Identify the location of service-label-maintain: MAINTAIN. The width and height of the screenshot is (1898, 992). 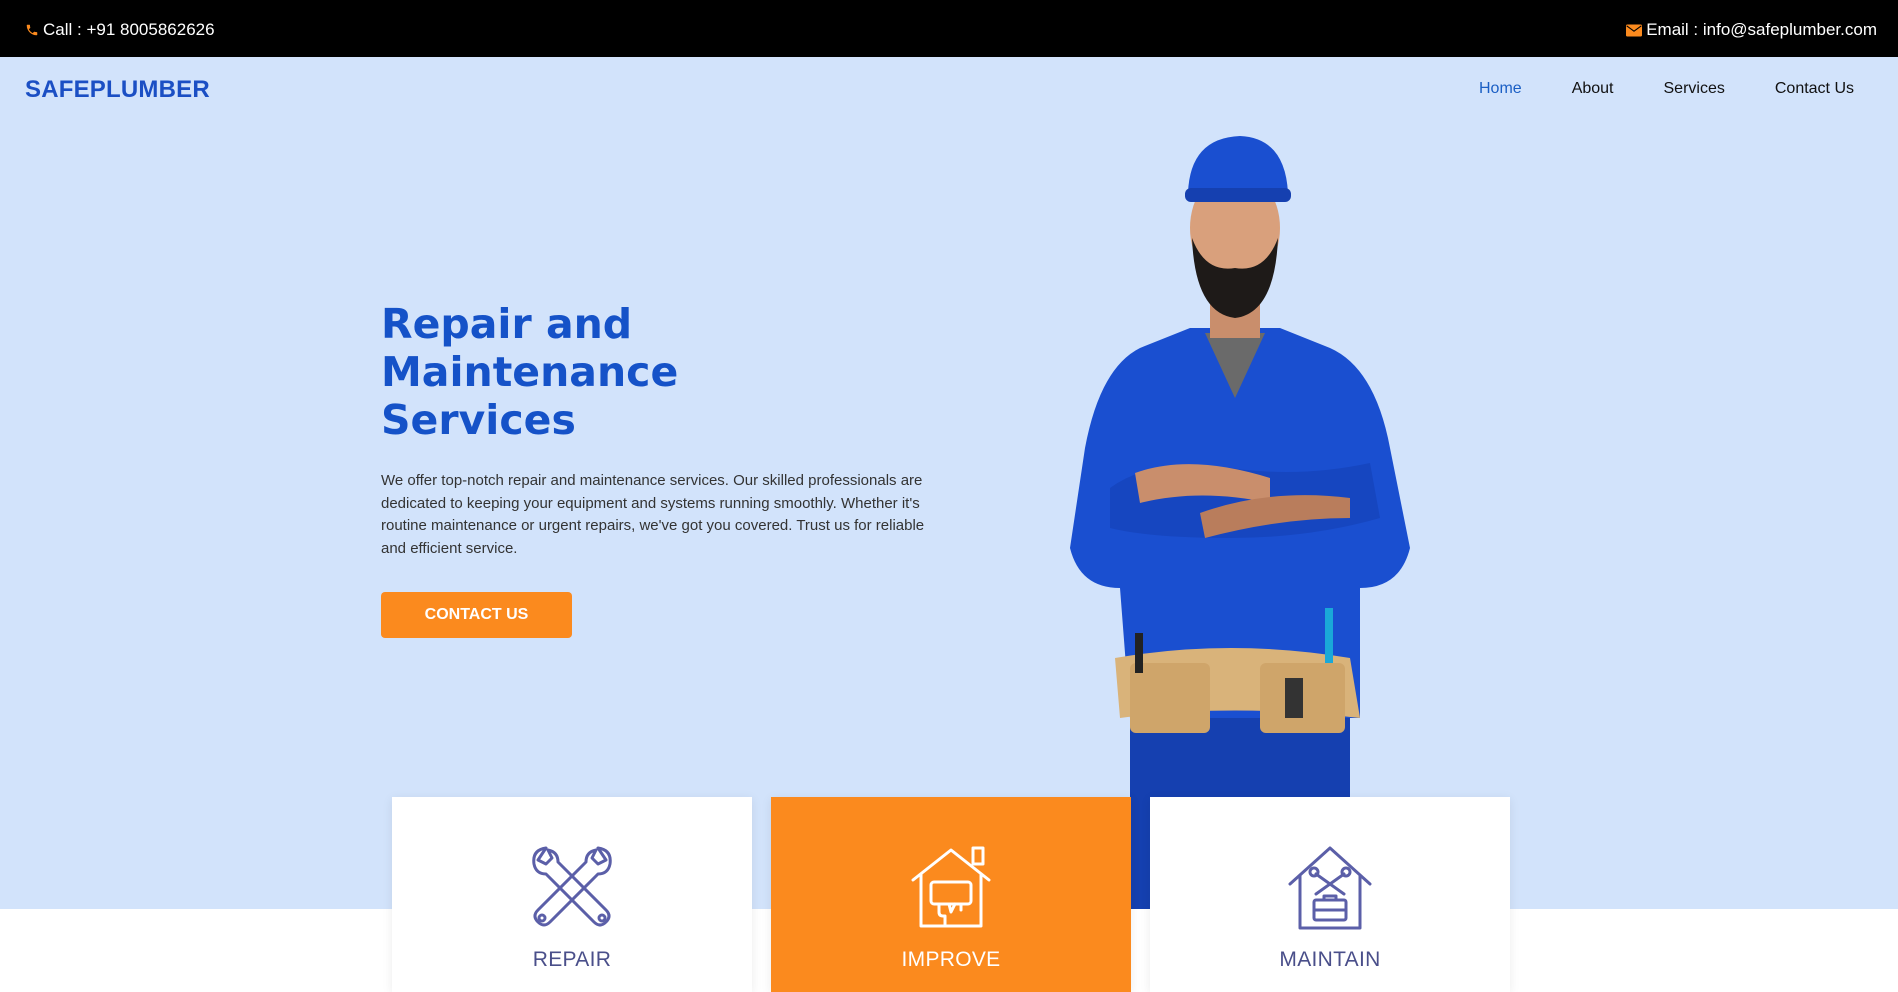
(1330, 959).